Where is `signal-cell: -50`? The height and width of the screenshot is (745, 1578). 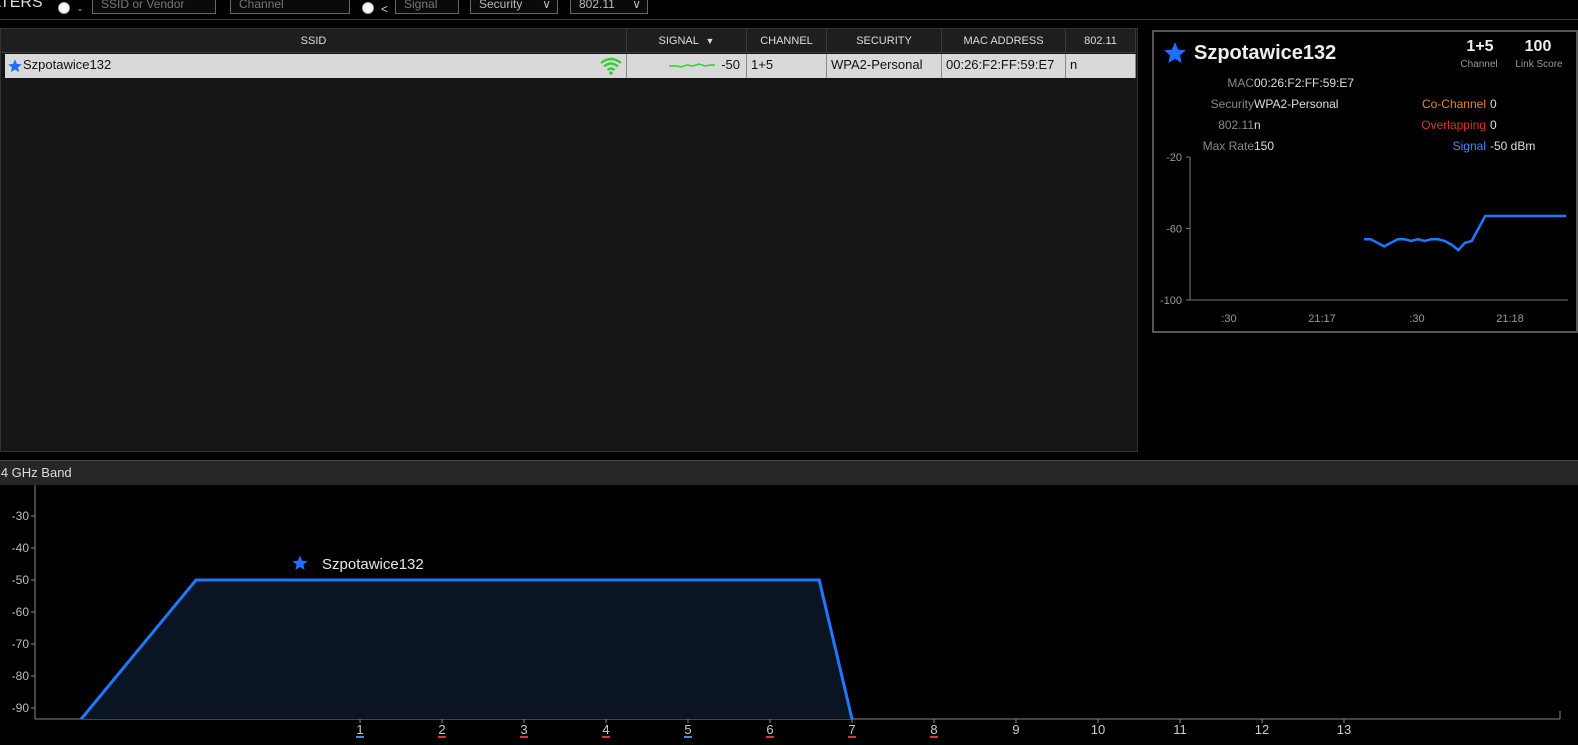
signal-cell: -50 is located at coordinates (687, 66).